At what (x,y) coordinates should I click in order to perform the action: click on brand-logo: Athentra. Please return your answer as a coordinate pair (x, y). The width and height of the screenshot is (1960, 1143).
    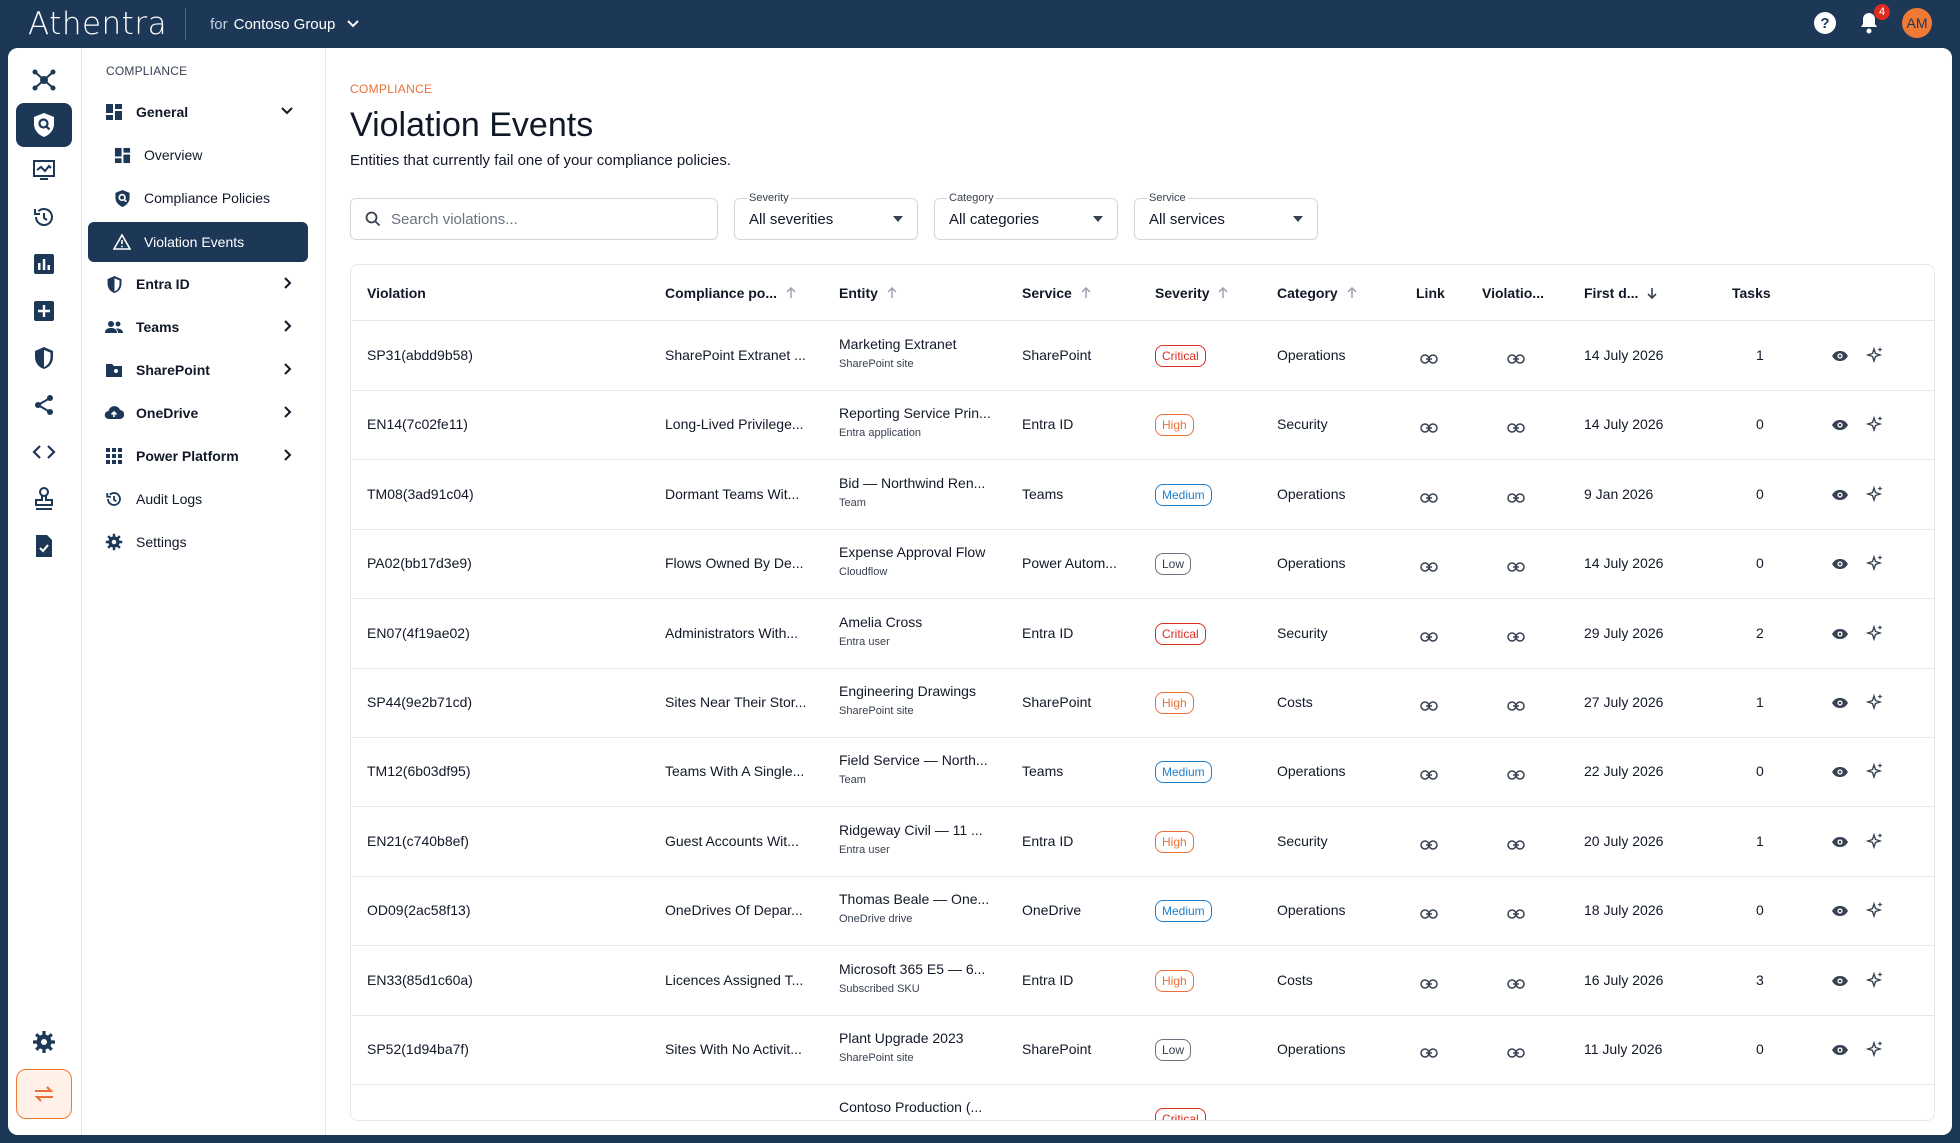
    Looking at the image, I should click on (97, 24).